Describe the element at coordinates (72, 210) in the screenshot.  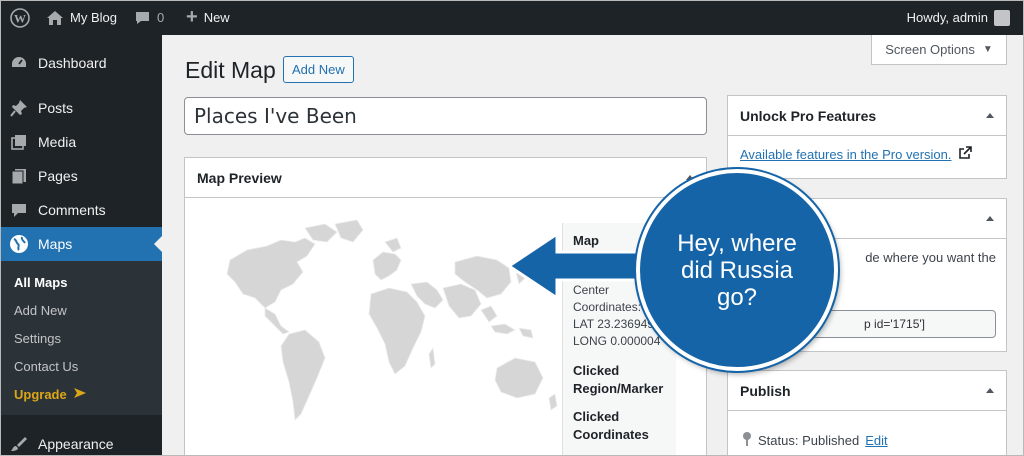
I see `sidebar-item-label: Comments` at that location.